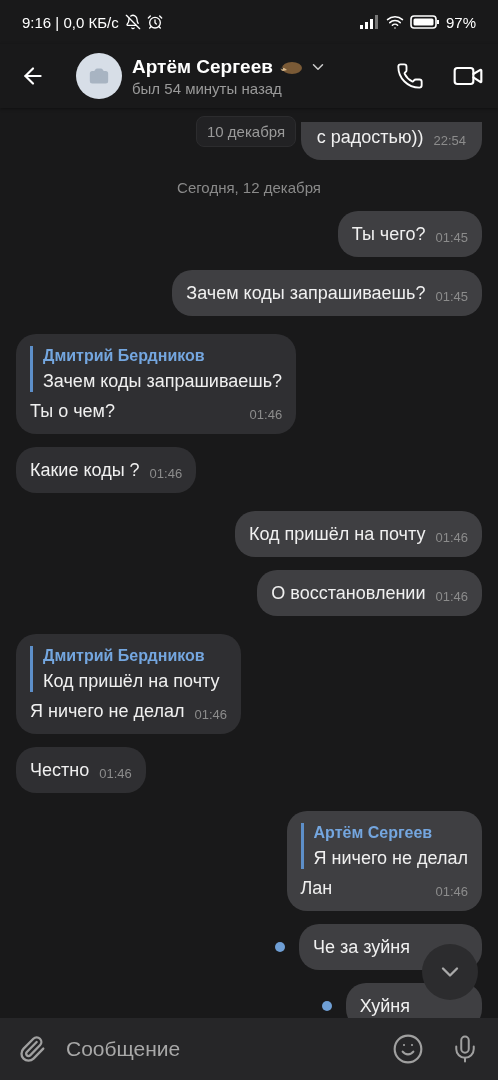 This screenshot has width=498, height=1080. Describe the element at coordinates (202, 66) in the screenshot. I see `contact-name: Артём Сергеев` at that location.